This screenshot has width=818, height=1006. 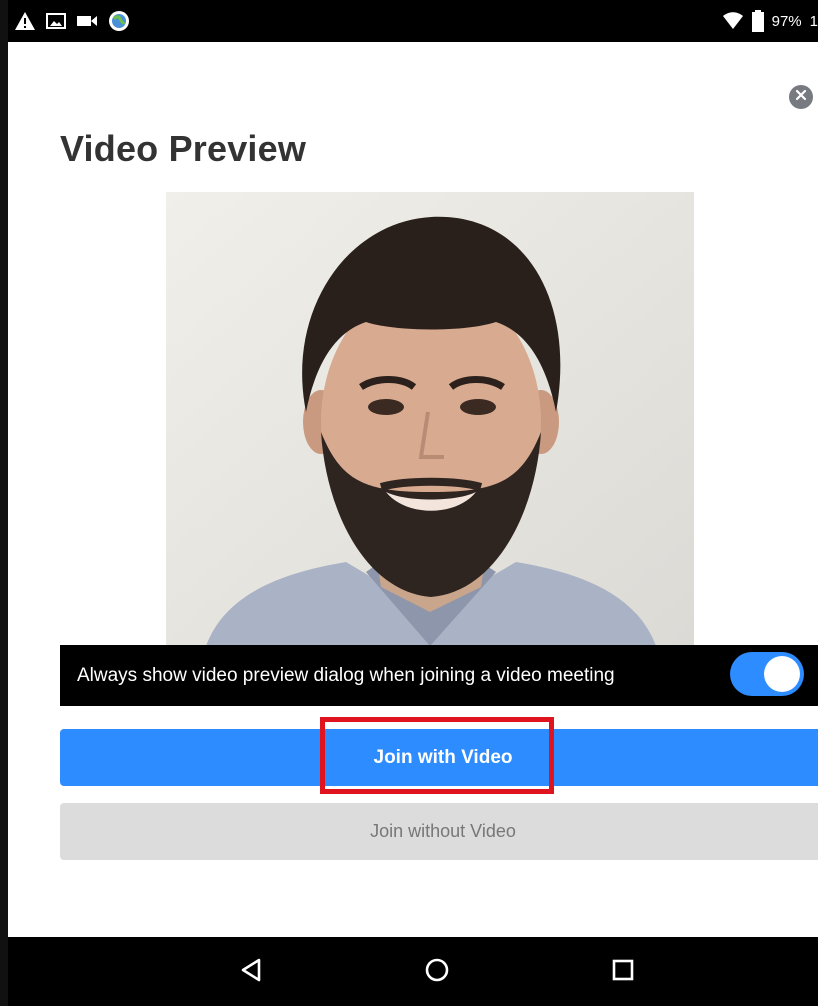 I want to click on video-camera-icon, so click(x=87, y=21).